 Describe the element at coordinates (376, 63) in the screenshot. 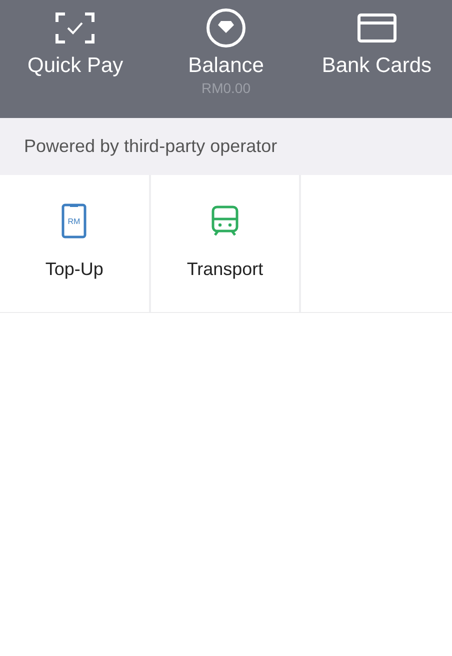

I see `header-action-button: Bank Cards` at that location.